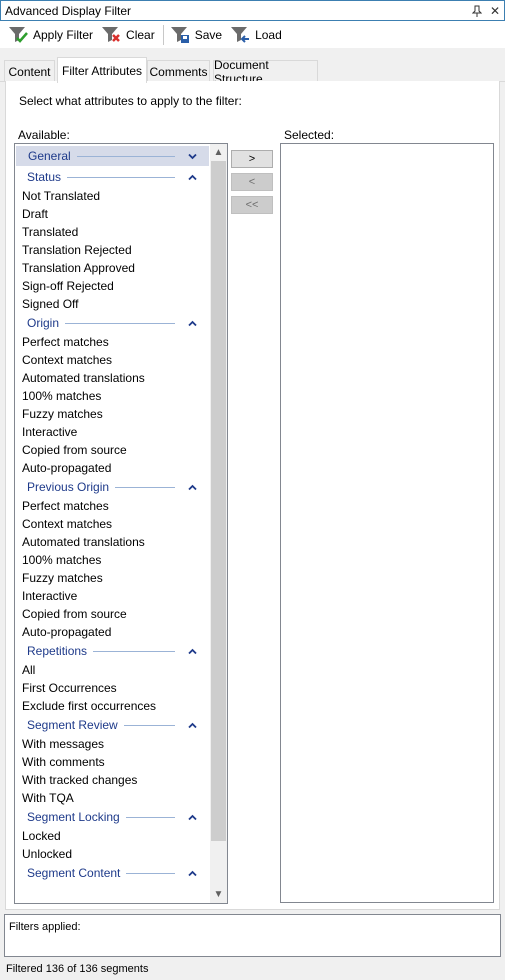  I want to click on group-header: Segment Locking, so click(112, 817).